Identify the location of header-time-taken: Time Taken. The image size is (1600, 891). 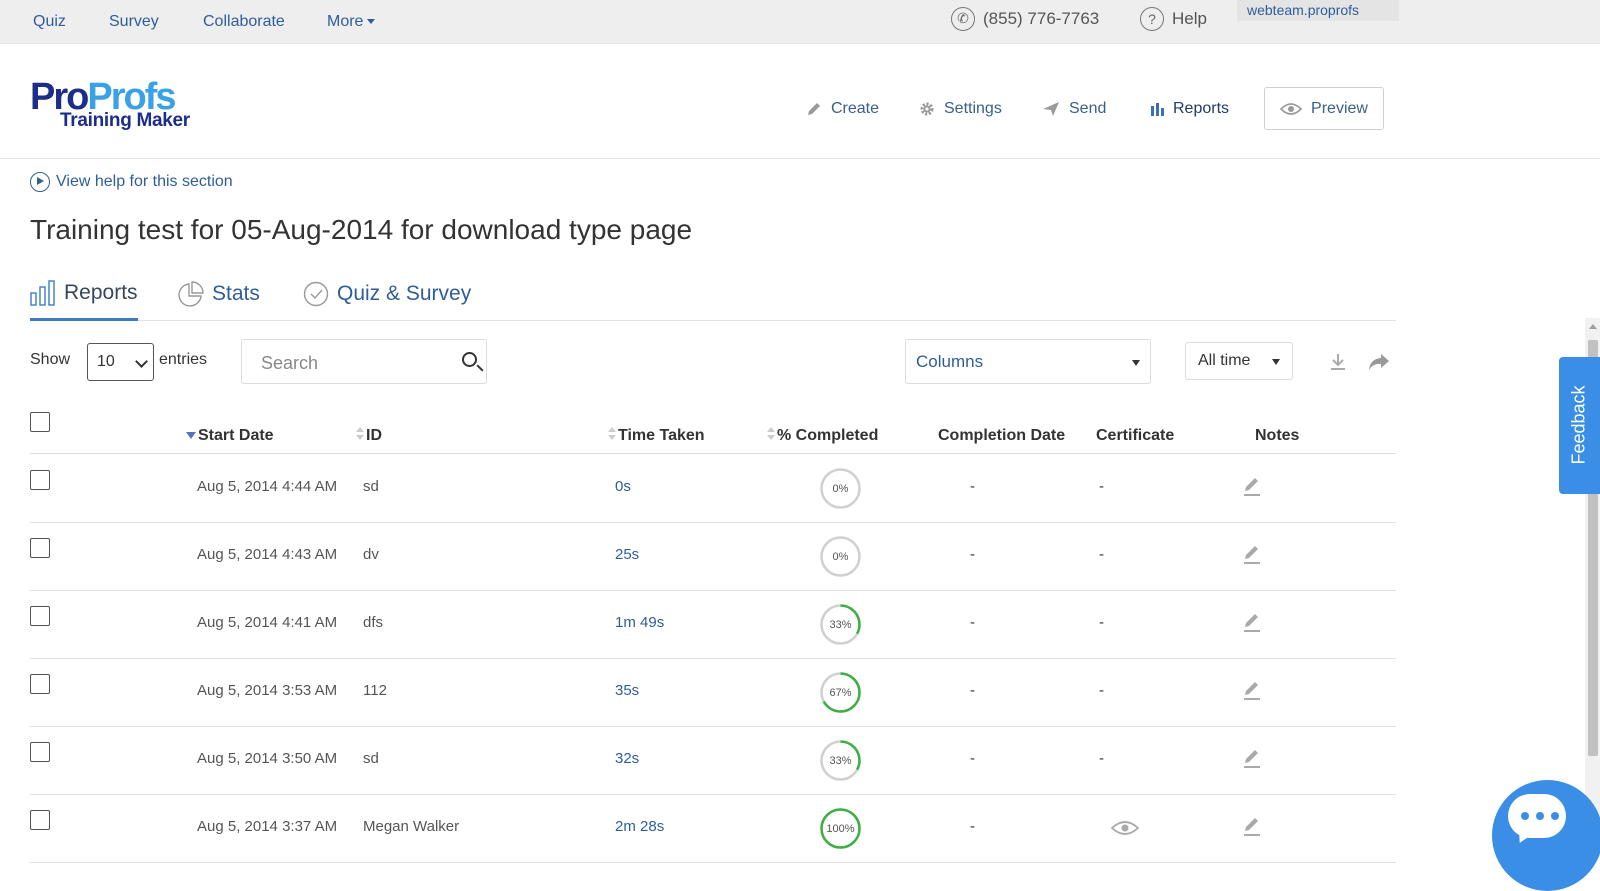
(656, 436).